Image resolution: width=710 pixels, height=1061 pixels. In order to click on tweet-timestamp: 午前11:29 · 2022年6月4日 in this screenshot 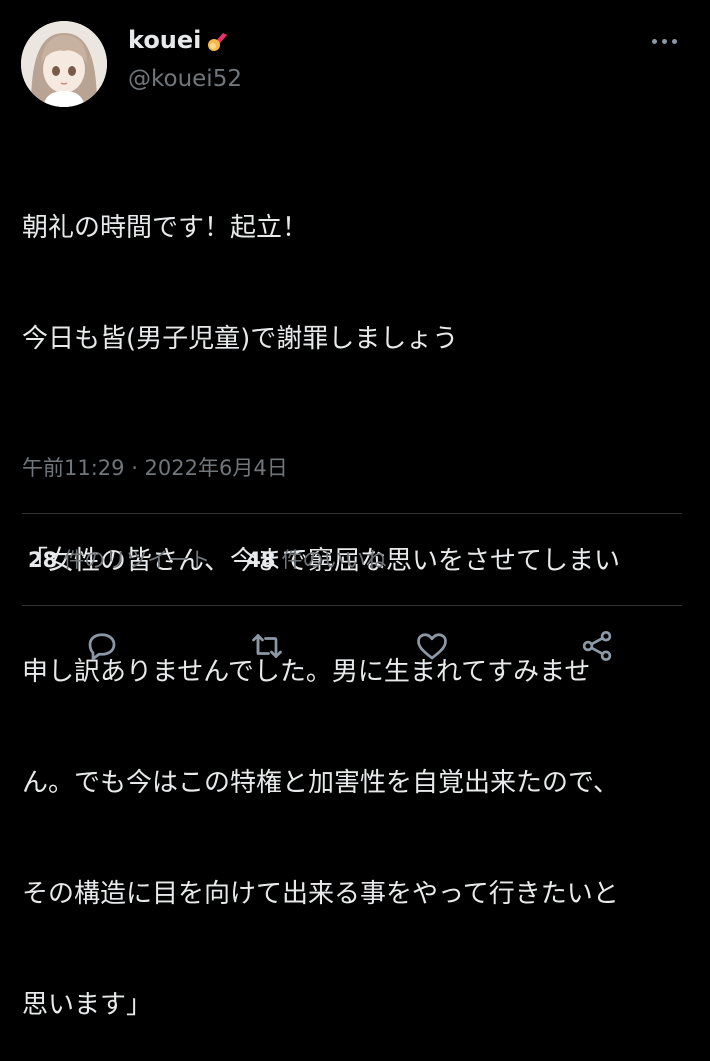, I will do `click(155, 467)`.